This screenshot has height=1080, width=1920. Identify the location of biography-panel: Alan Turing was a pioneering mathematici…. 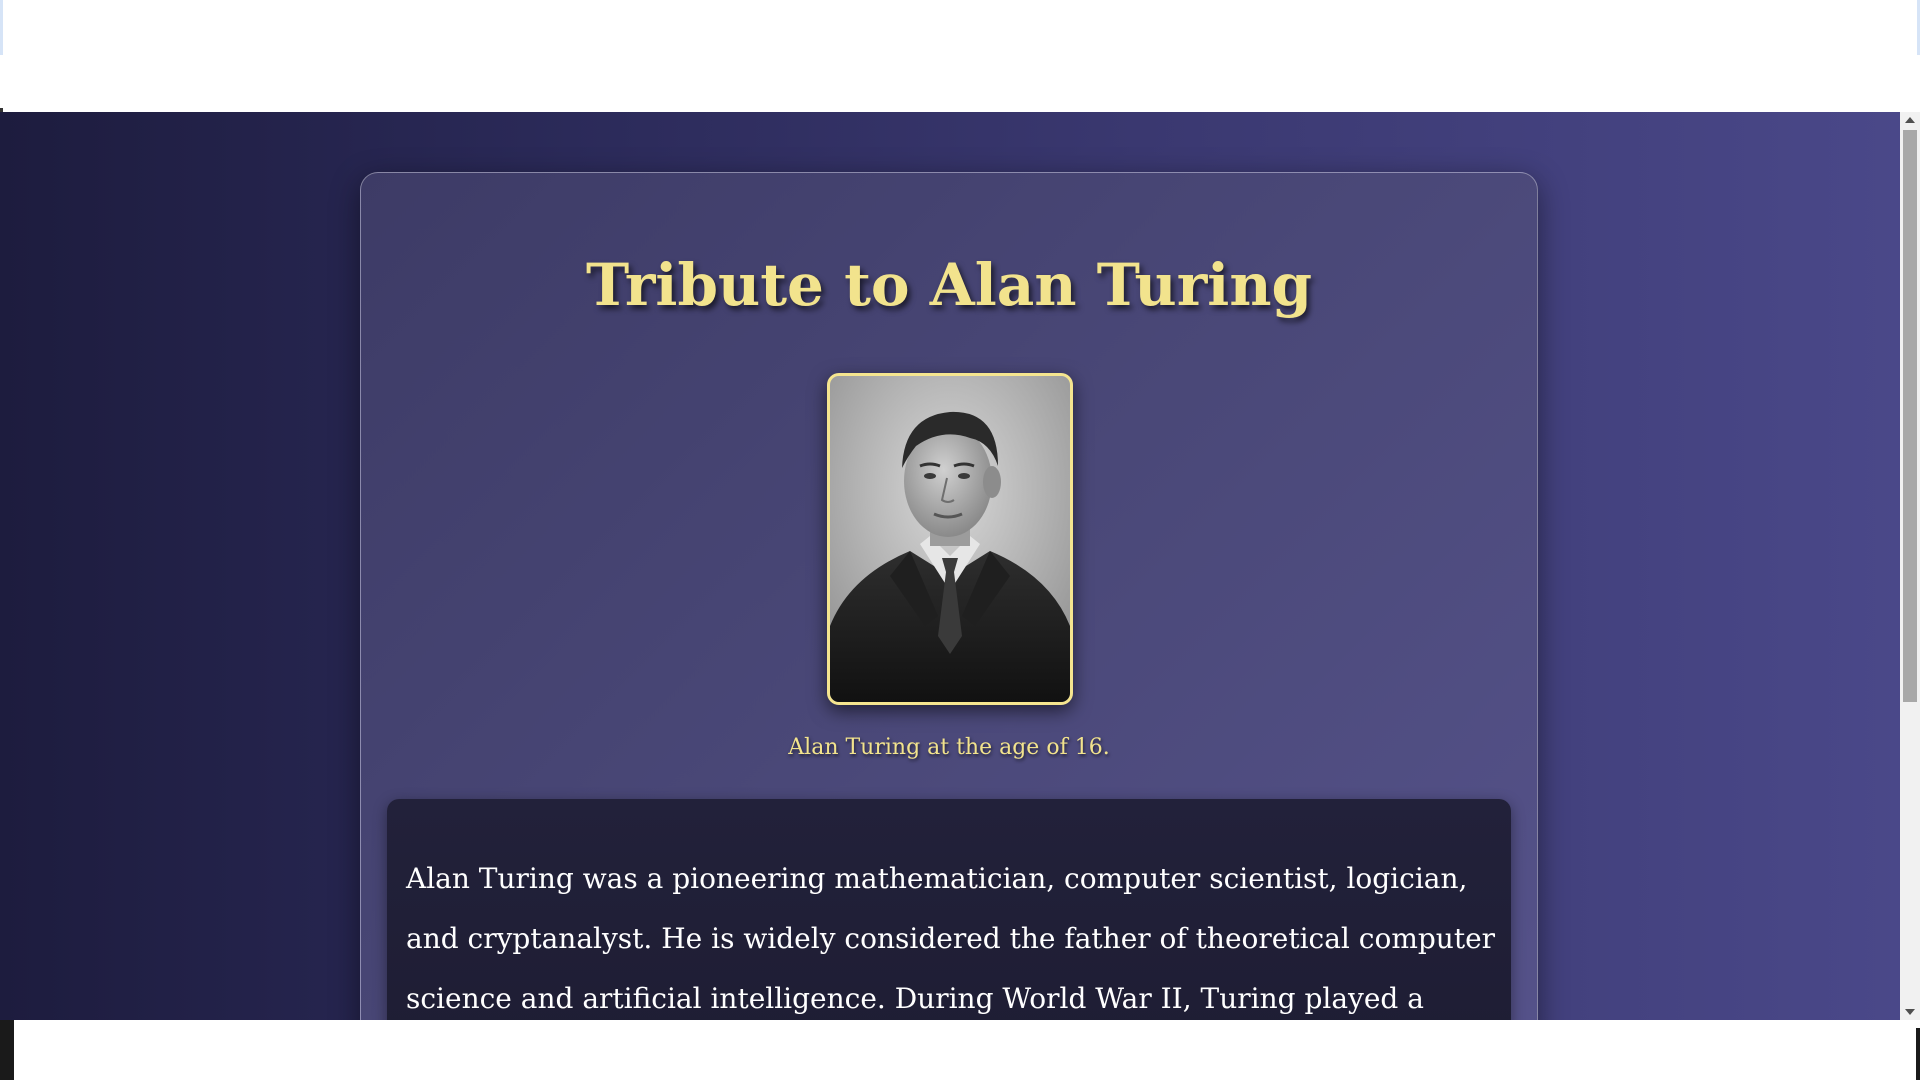
(949, 909).